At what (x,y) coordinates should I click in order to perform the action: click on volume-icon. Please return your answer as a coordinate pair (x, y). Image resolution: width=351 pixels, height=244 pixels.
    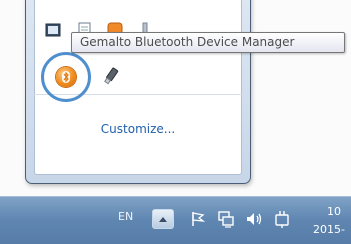
    Looking at the image, I should click on (255, 219).